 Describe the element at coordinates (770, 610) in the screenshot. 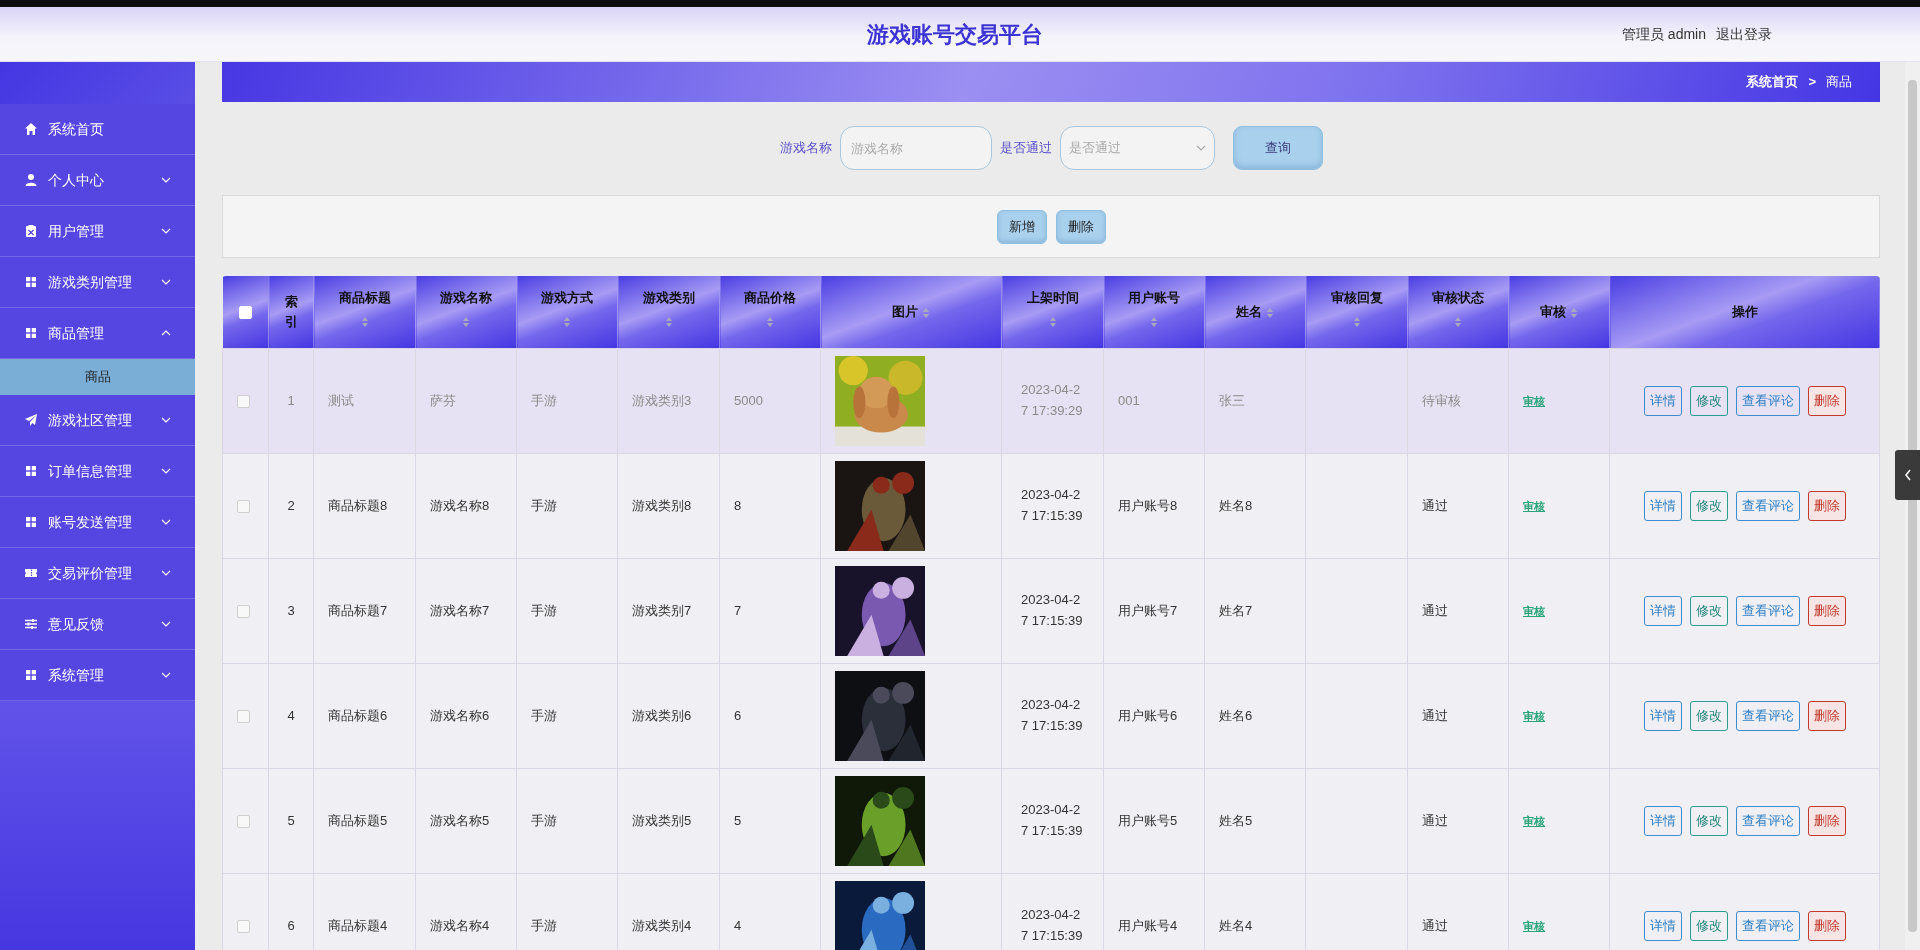

I see `table-cell: 7` at that location.